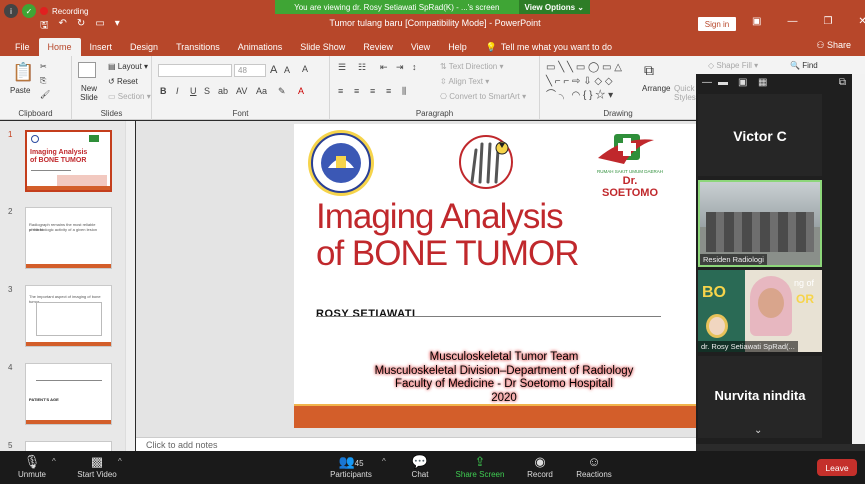  What do you see at coordinates (89, 93) in the screenshot?
I see `new-slide-button: New Slide` at bounding box center [89, 93].